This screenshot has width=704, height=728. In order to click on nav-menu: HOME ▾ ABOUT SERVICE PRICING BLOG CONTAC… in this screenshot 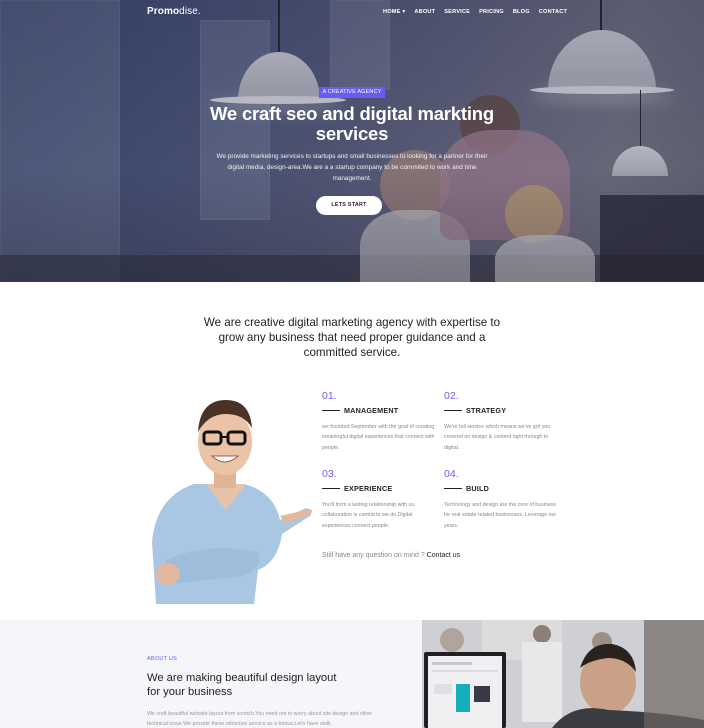, I will do `click(479, 12)`.